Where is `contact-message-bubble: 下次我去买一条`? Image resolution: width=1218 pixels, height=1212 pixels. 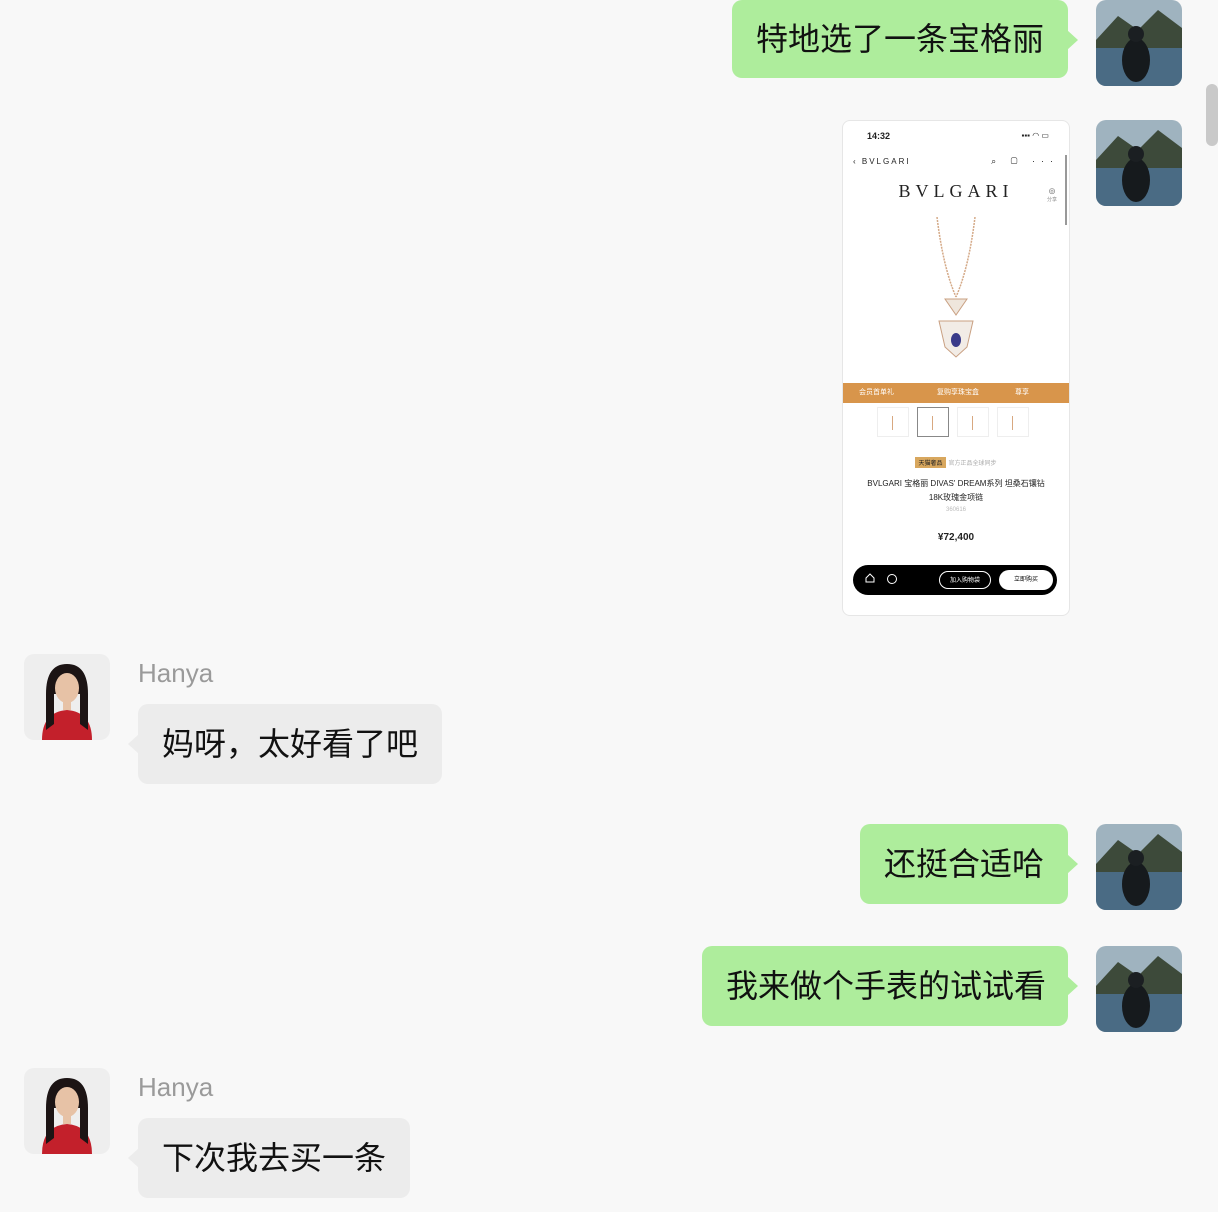
contact-message-bubble: 下次我去买一条 is located at coordinates (269, 1158).